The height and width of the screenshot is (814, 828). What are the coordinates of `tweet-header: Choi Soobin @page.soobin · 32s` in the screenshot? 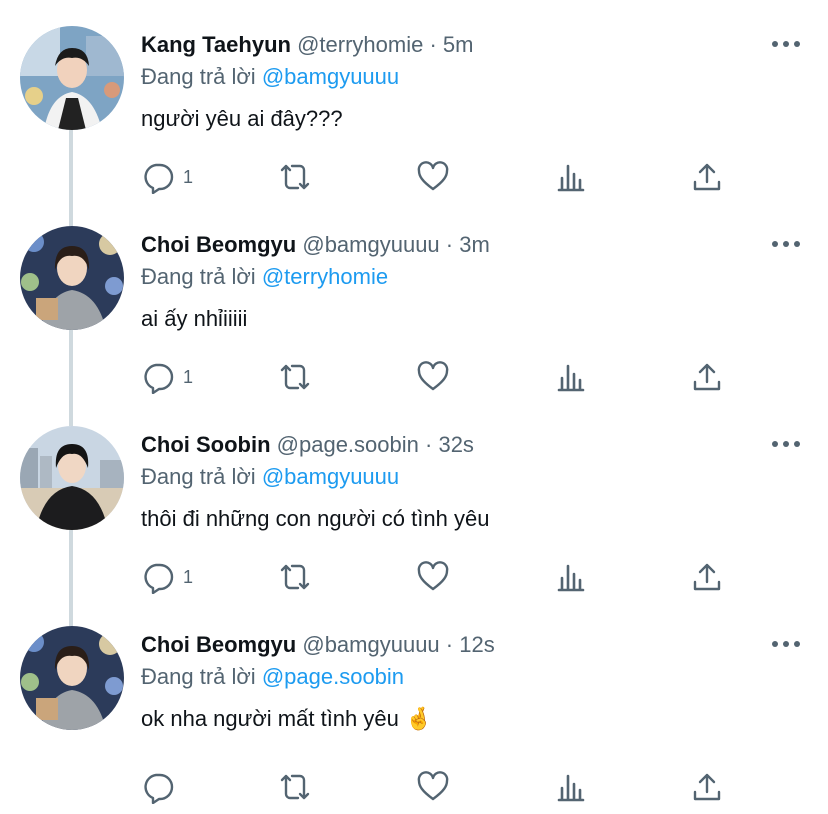 It's located at (307, 445).